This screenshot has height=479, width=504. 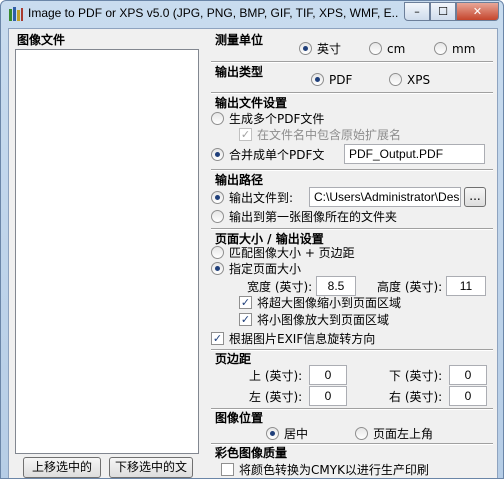 I want to click on position-top-left-radio, so click(x=361, y=433).